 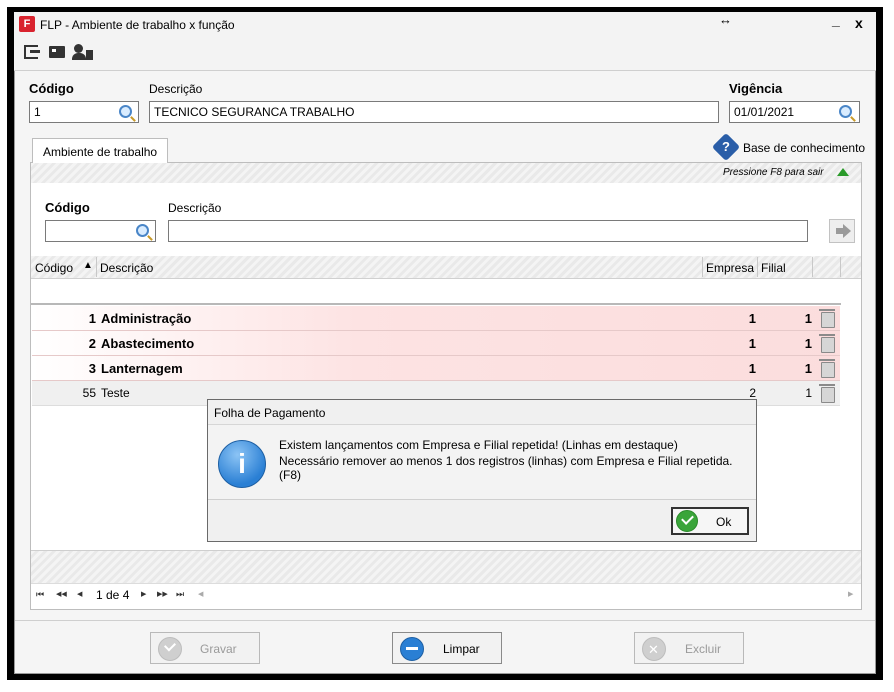 What do you see at coordinates (67, 207) in the screenshot?
I see `filter-codigo-label: Código` at bounding box center [67, 207].